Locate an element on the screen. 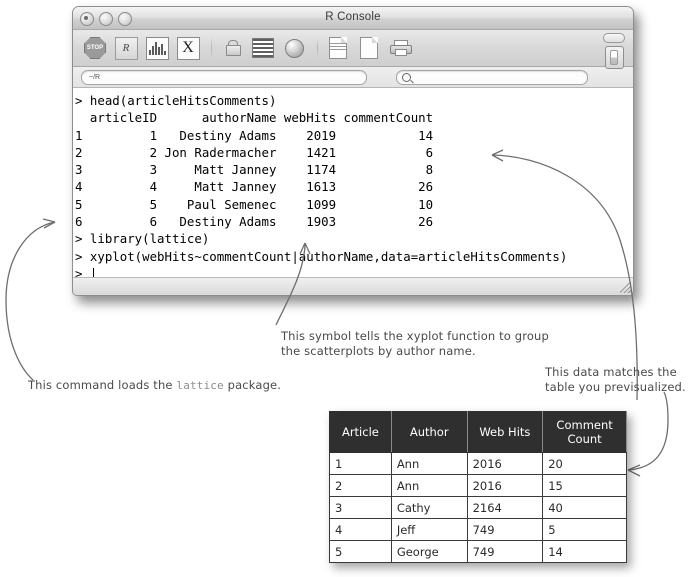 The width and height of the screenshot is (692, 577). annotation-library-code: lattice is located at coordinates (200, 385).